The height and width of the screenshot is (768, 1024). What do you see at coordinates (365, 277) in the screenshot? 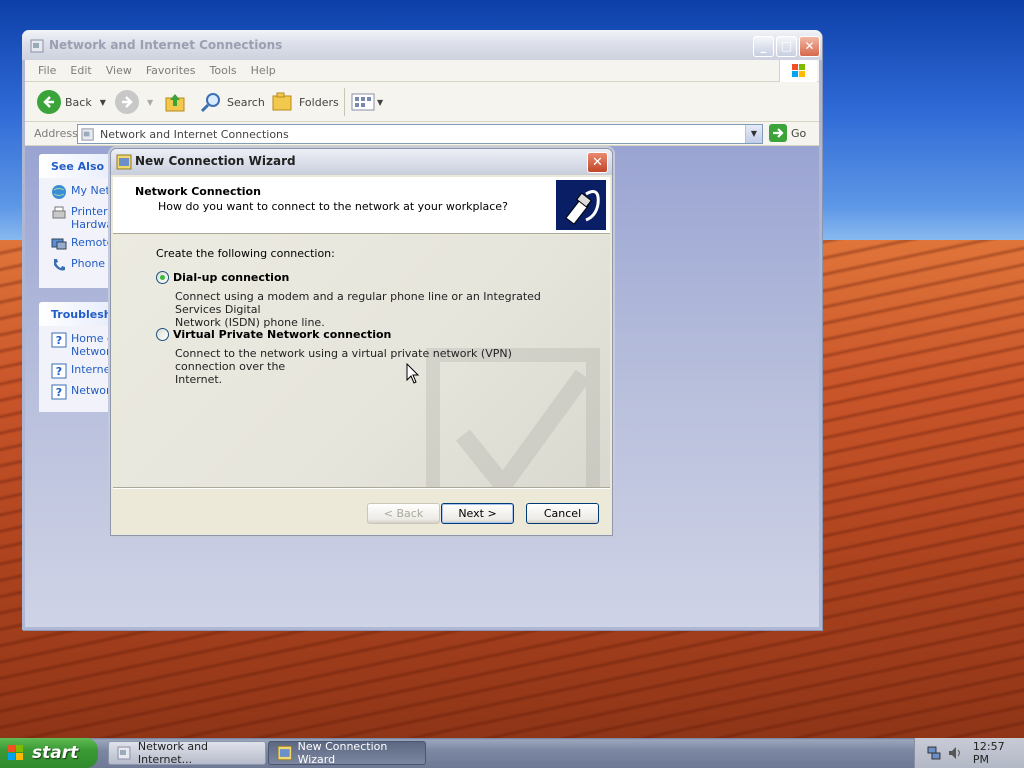
I see `dialup-radio-row: Dial-up connection` at bounding box center [365, 277].